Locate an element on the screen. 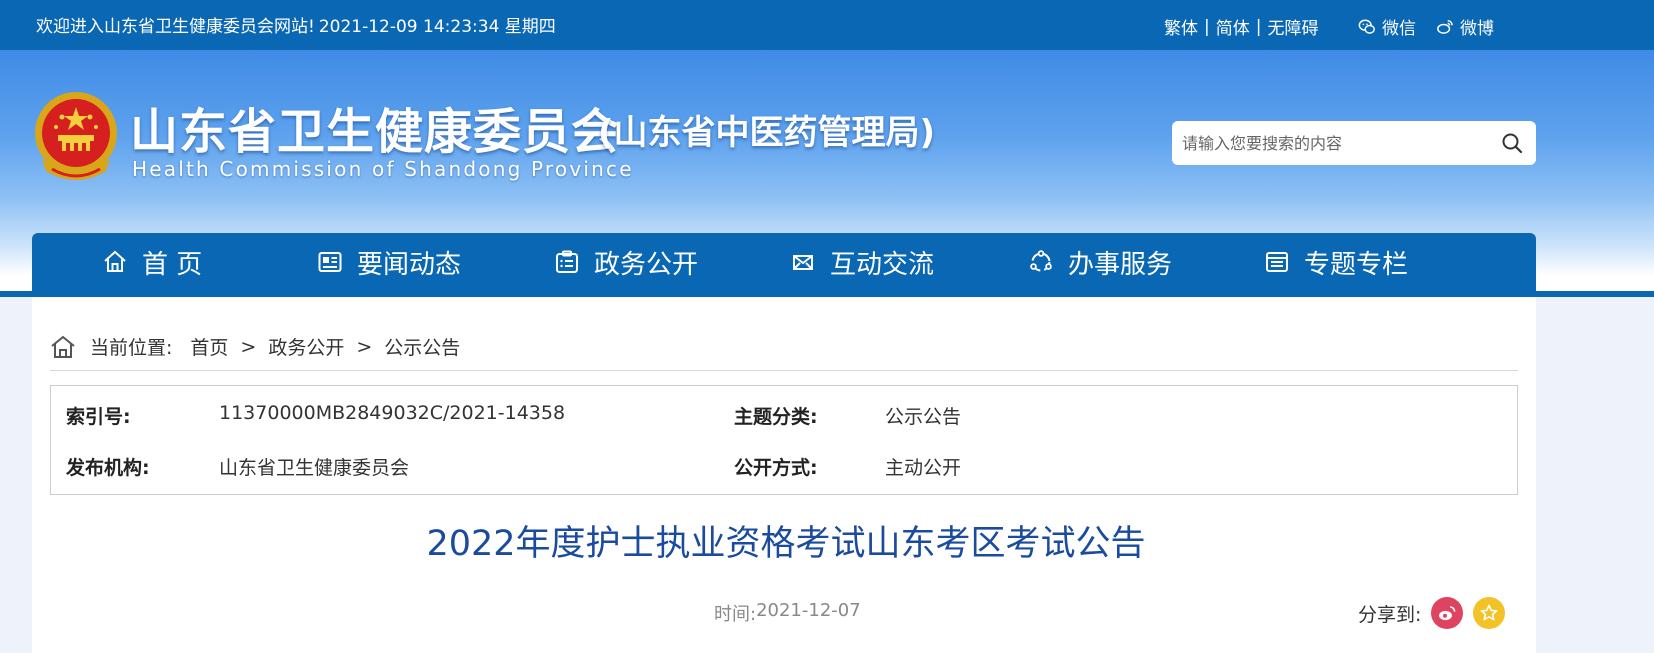 The height and width of the screenshot is (653, 1654). nav-item-service: 办事服务 is located at coordinates (1100, 262).